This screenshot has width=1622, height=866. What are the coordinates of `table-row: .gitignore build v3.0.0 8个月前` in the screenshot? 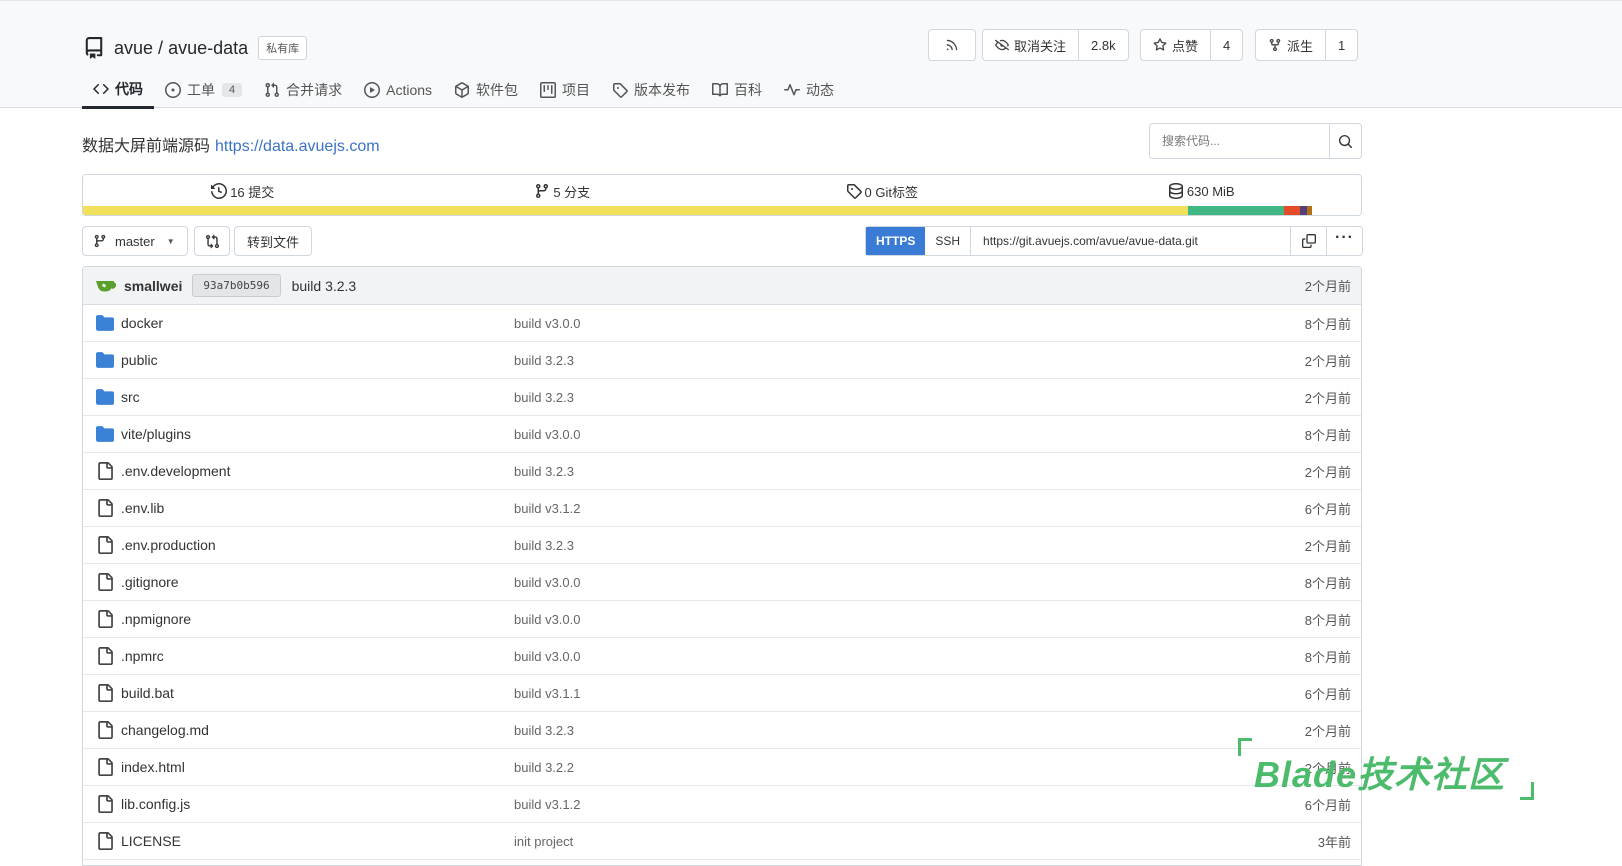 It's located at (722, 582).